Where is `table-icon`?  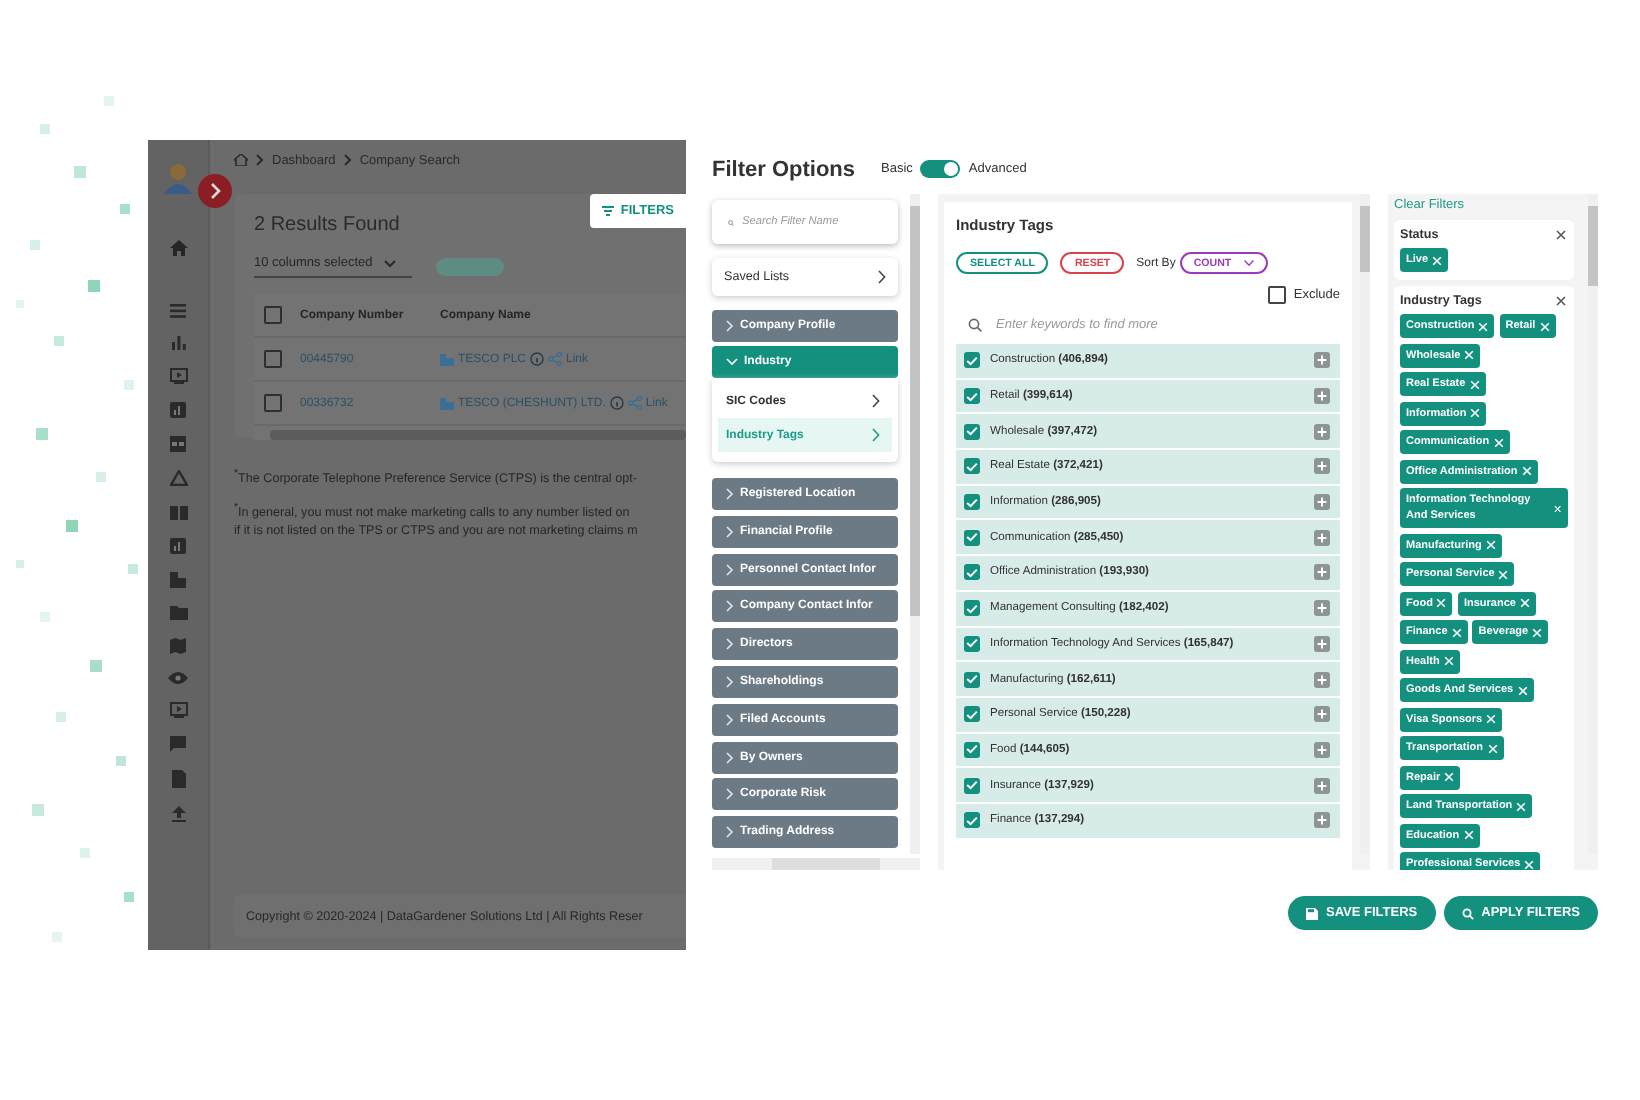 table-icon is located at coordinates (178, 444).